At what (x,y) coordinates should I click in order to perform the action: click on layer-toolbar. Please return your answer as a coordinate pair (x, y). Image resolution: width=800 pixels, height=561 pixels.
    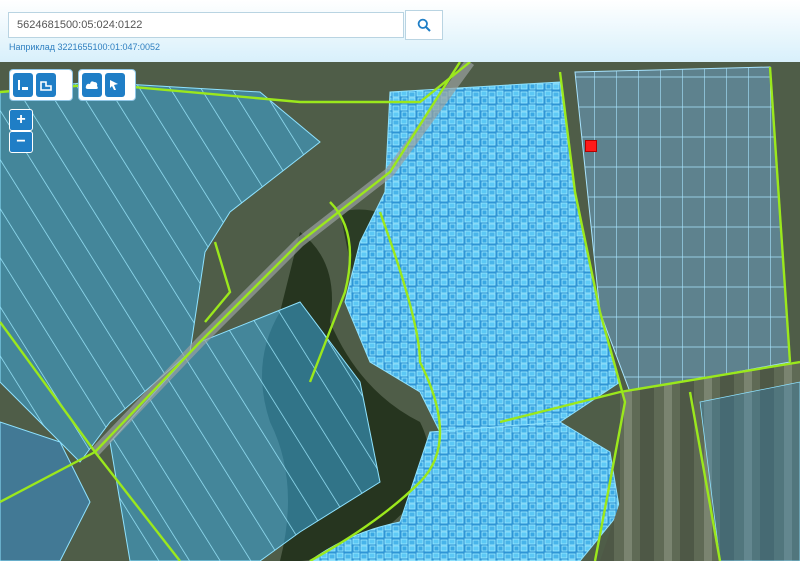
    Looking at the image, I should click on (41, 85).